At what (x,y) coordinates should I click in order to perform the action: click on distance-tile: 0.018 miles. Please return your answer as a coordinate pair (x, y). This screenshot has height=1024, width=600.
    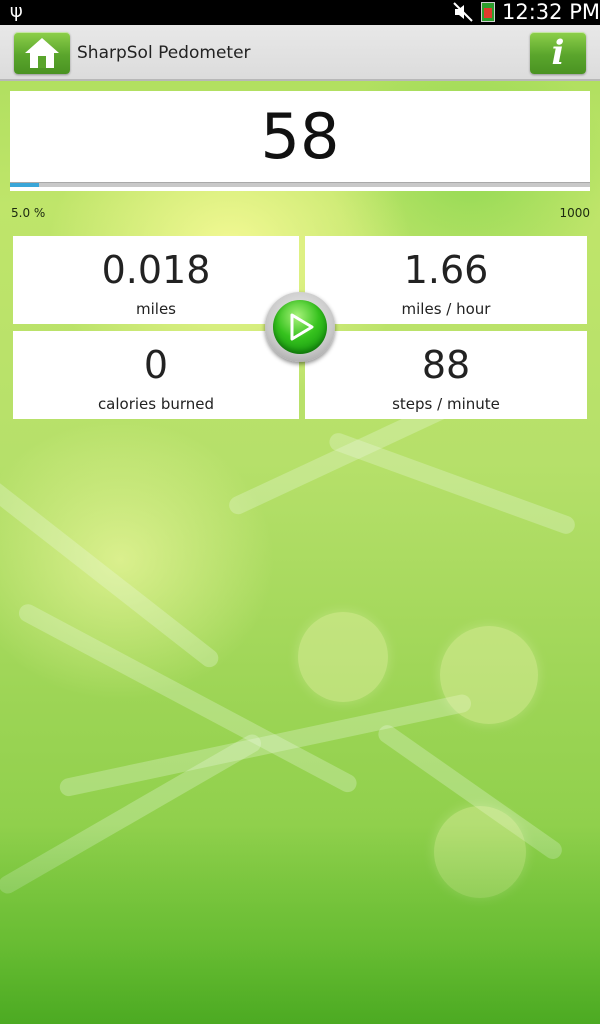
    Looking at the image, I should click on (156, 280).